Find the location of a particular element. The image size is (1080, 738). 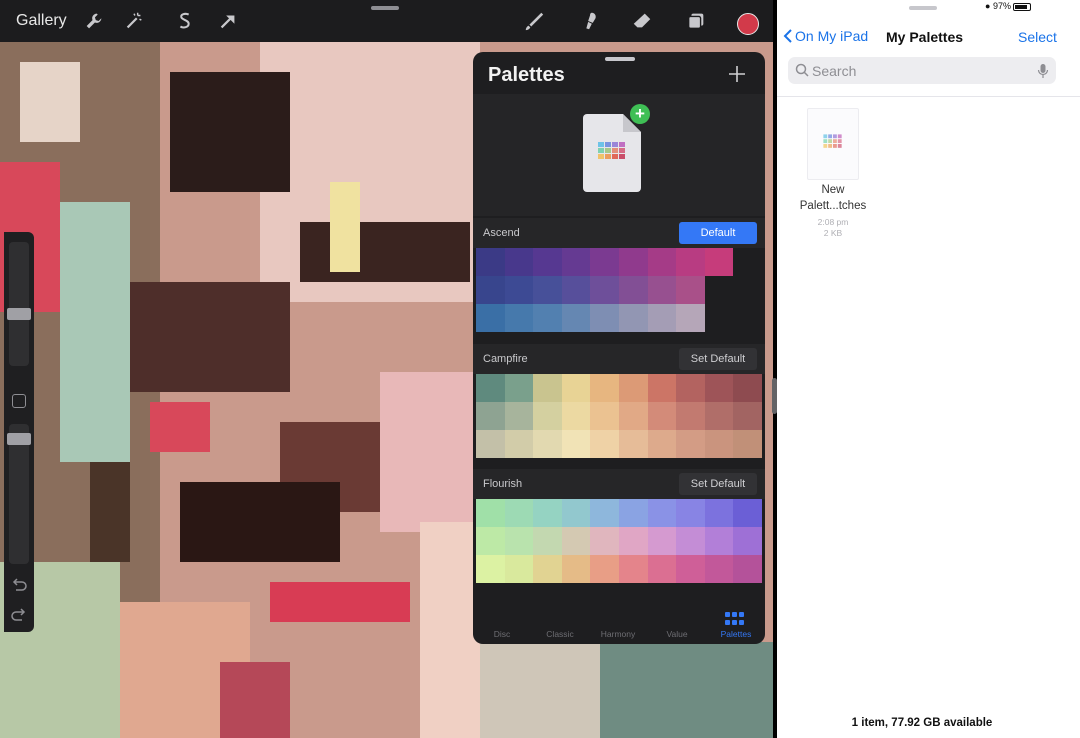

tab-palettes: Palettes is located at coordinates (736, 634).